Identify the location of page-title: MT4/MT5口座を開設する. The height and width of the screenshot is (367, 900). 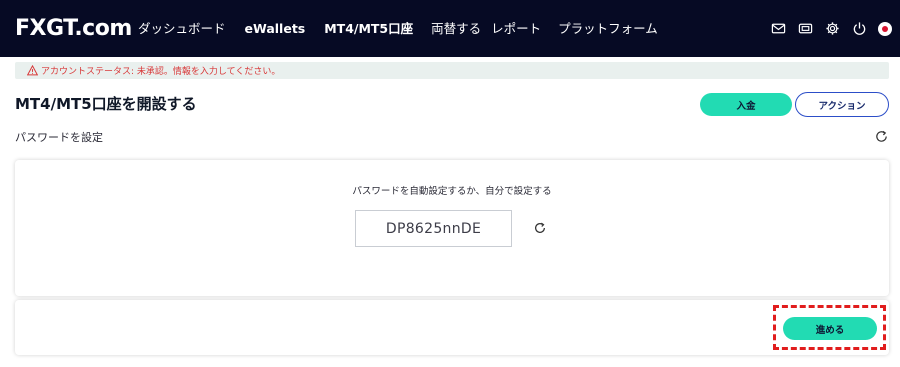
(106, 104).